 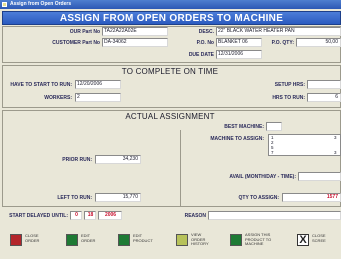 I want to click on setup-hrs-field, so click(x=324, y=84).